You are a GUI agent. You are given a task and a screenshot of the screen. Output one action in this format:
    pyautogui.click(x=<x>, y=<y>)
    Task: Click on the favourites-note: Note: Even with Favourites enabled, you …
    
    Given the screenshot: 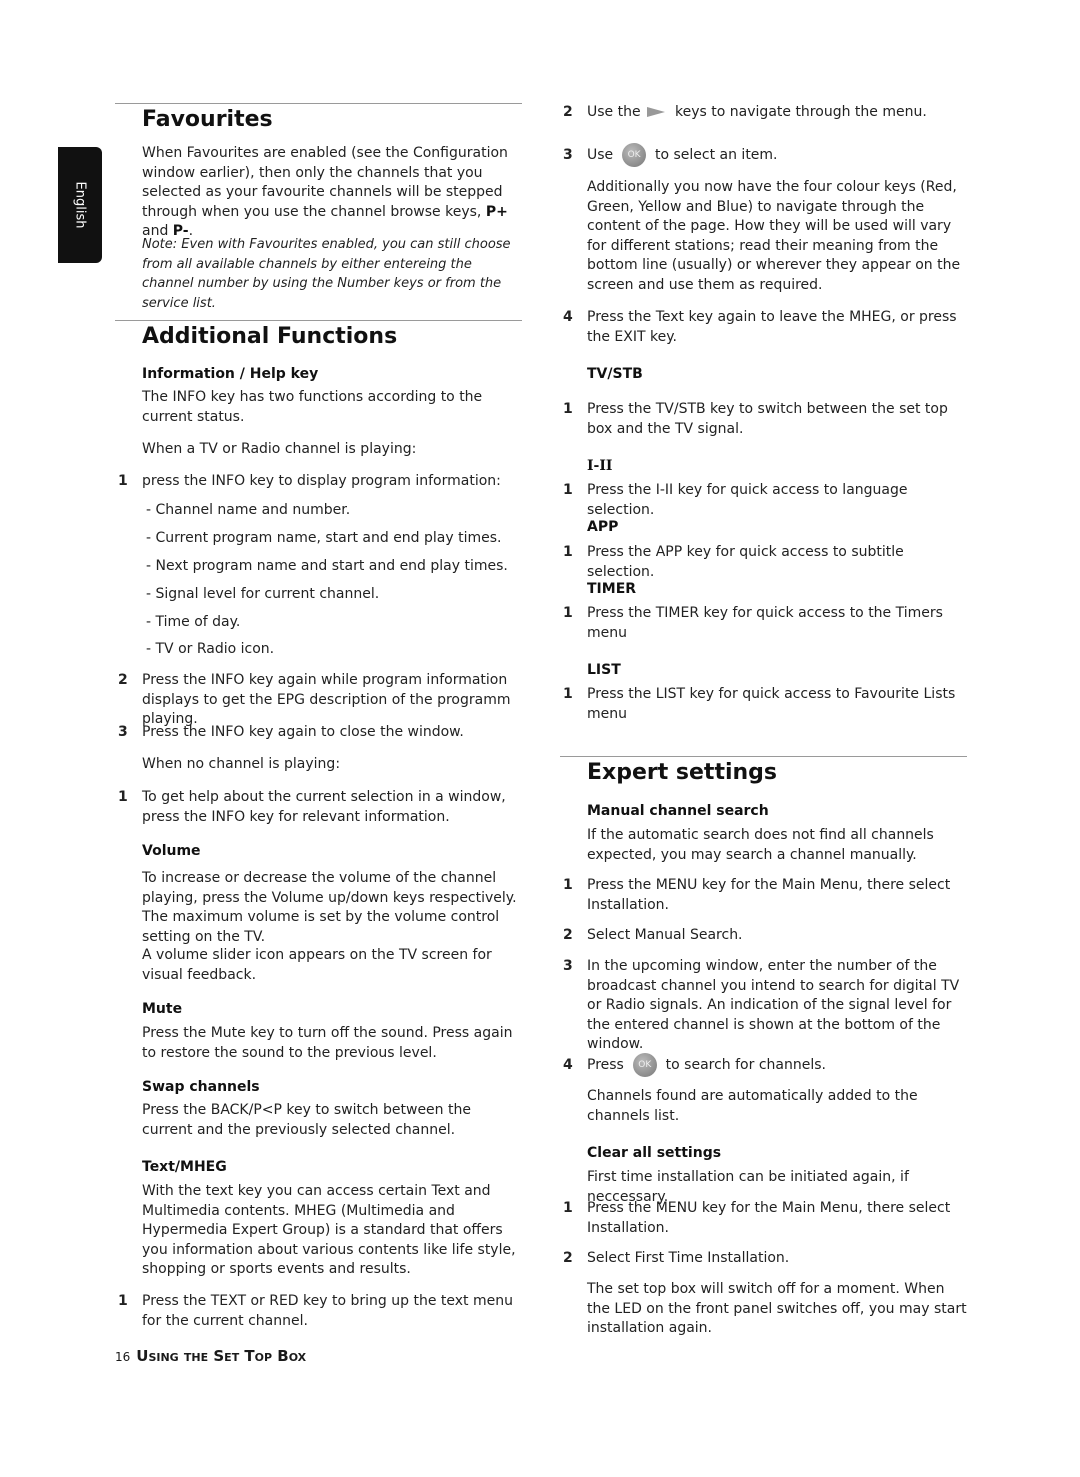 What is the action you would take?
    pyautogui.click(x=326, y=274)
    